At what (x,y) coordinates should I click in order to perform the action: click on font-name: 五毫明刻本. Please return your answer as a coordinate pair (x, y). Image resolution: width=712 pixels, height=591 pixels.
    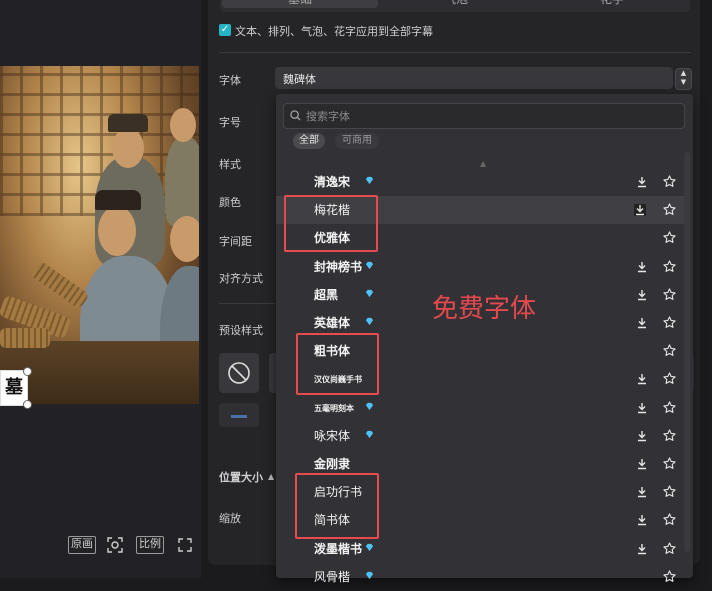
    Looking at the image, I should click on (334, 408).